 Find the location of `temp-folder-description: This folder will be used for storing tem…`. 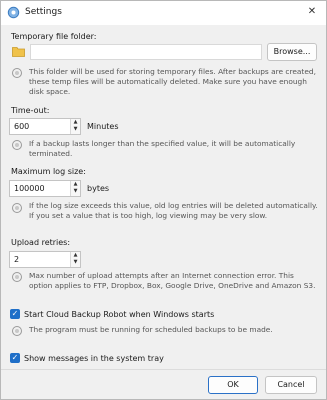

temp-folder-description: This folder will be used for storing tem… is located at coordinates (172, 81).